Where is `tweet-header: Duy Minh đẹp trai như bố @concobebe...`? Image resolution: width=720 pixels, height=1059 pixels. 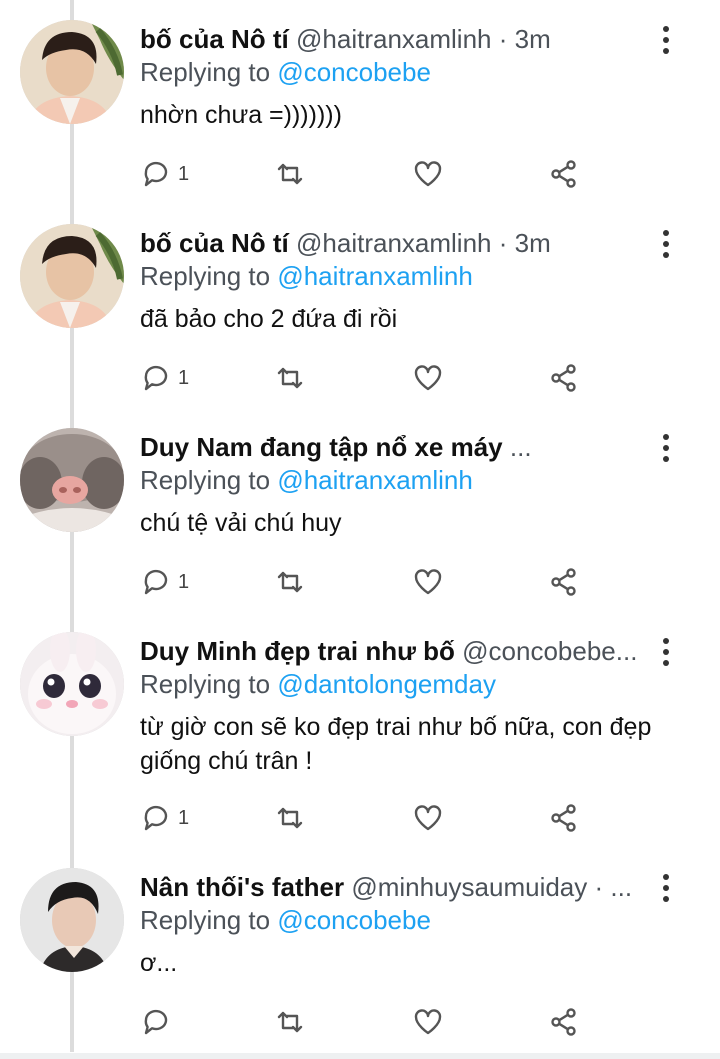
tweet-header: Duy Minh đẹp trai như bố @concobebe... is located at coordinates (390, 651).